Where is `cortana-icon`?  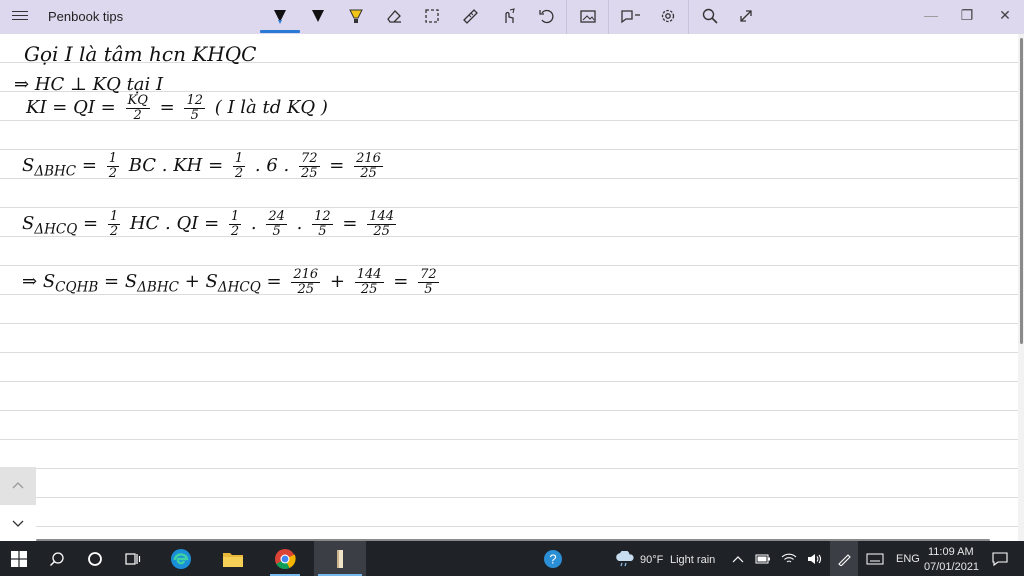 cortana-icon is located at coordinates (95, 558).